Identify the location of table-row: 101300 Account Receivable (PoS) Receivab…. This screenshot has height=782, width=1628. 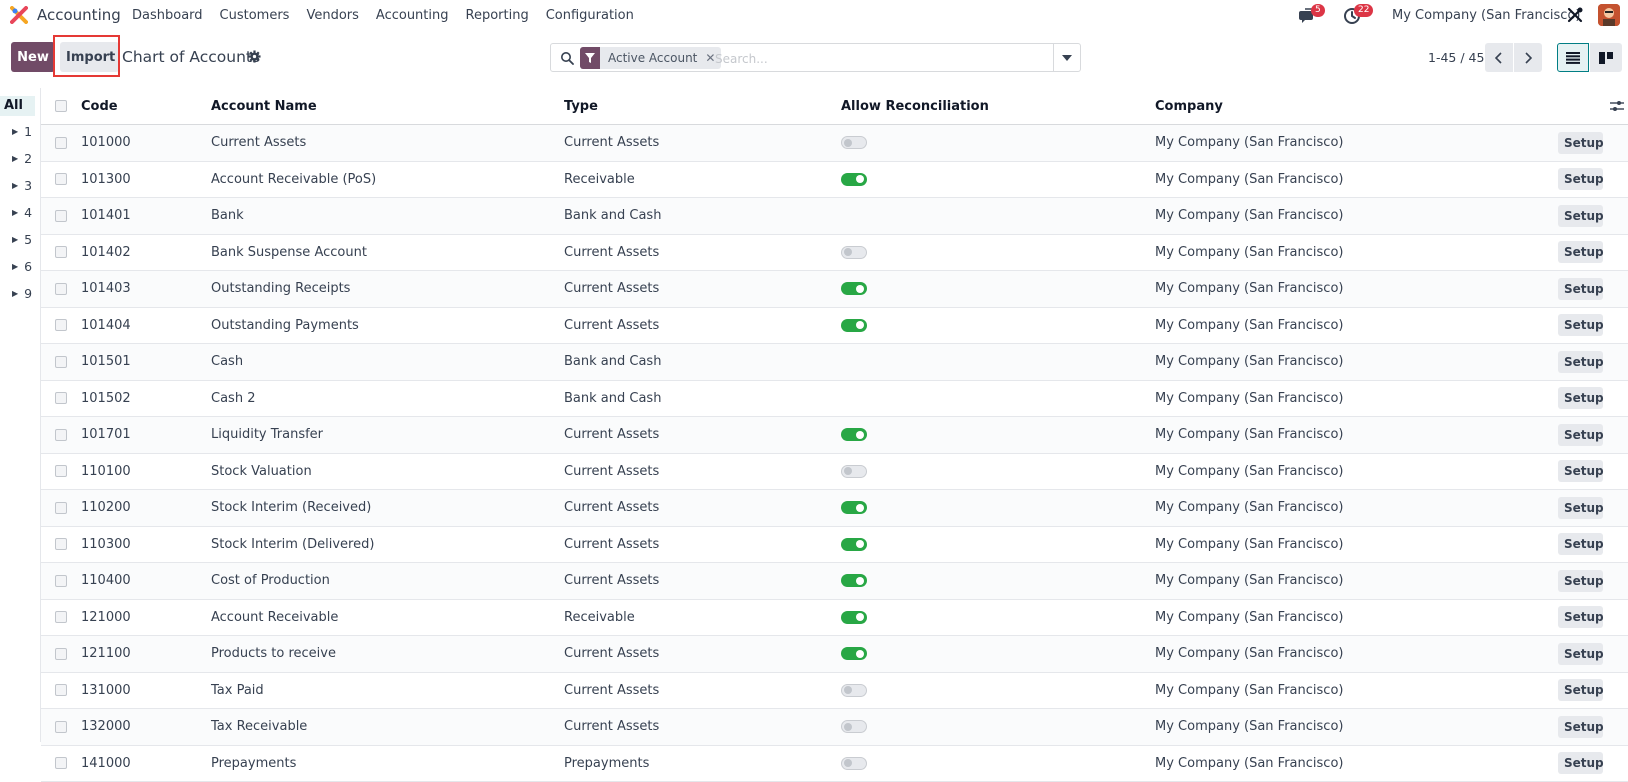
(834, 180).